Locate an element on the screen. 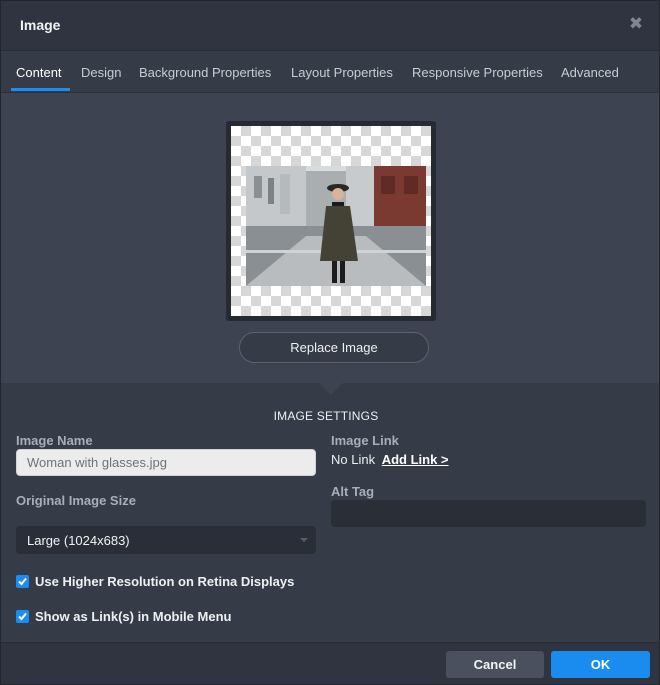  transparency-checkerboard is located at coordinates (331, 221).